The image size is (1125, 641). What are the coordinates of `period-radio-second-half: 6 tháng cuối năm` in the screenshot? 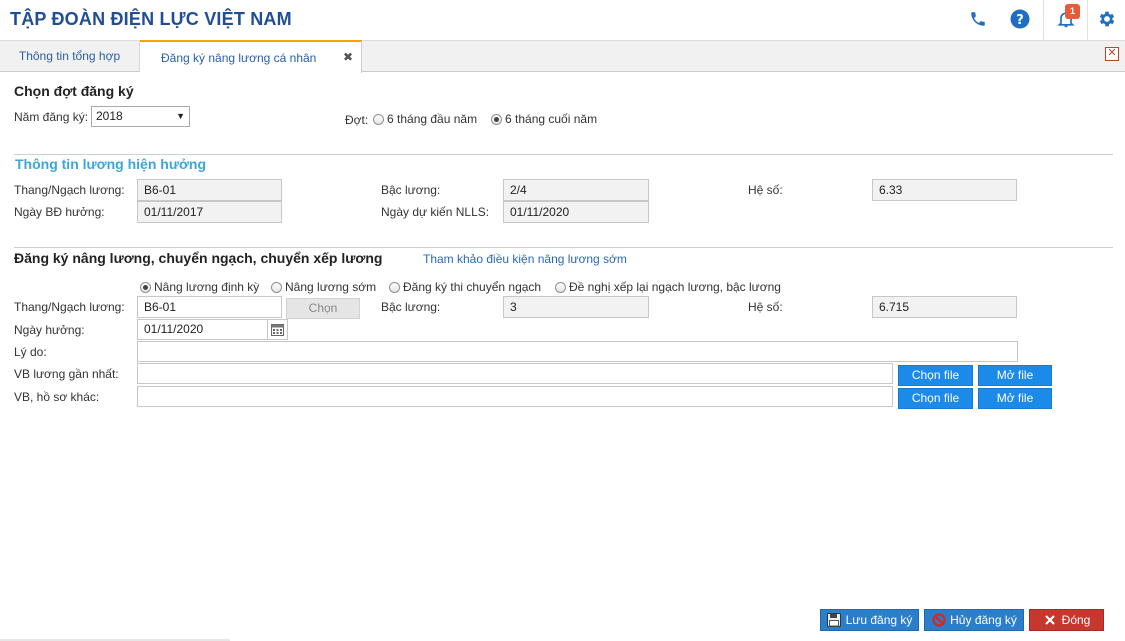 It's located at (544, 119).